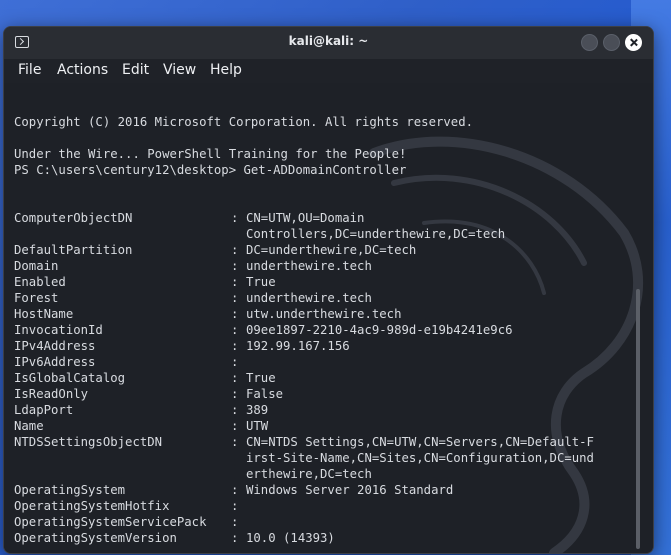  What do you see at coordinates (350, 490) in the screenshot?
I see `property-value: Windows Server 2016 Standard` at bounding box center [350, 490].